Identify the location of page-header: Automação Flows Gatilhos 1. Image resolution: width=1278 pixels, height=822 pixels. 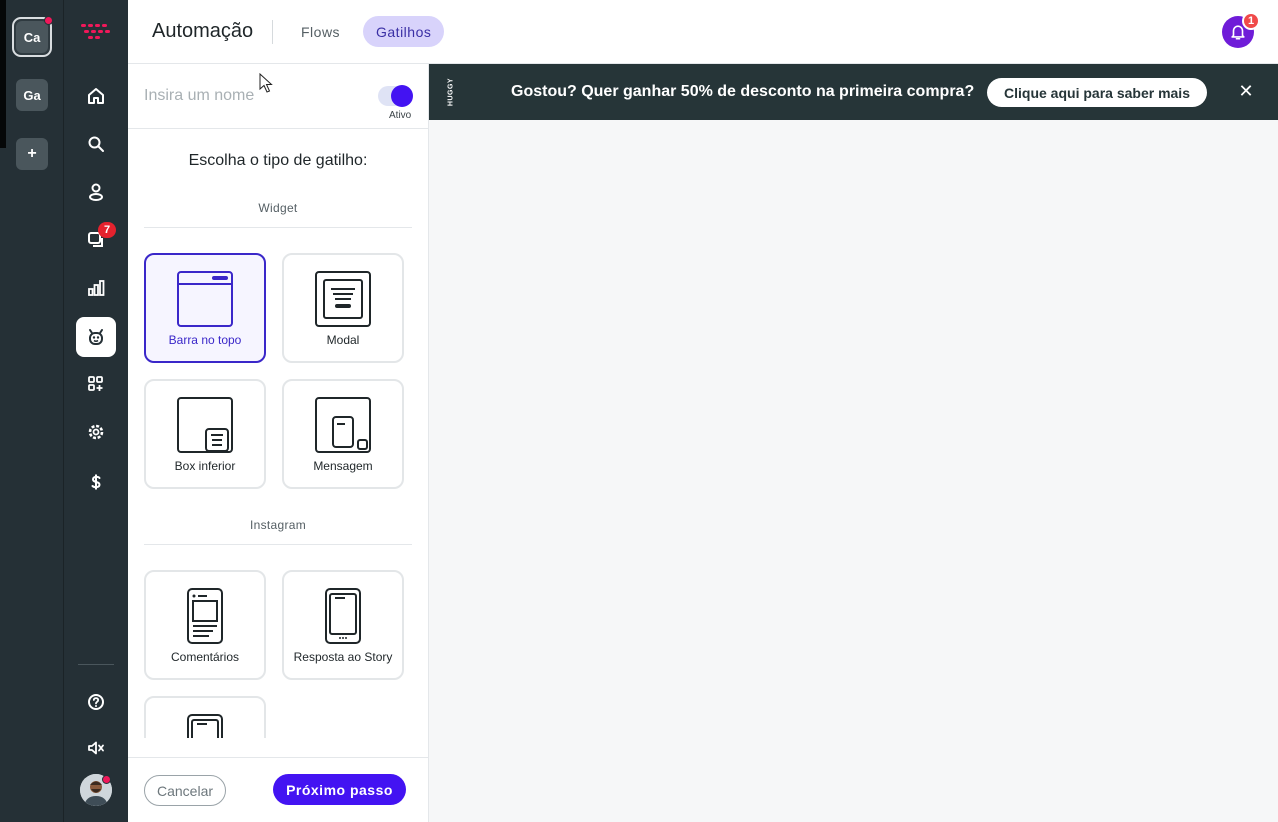
(703, 32).